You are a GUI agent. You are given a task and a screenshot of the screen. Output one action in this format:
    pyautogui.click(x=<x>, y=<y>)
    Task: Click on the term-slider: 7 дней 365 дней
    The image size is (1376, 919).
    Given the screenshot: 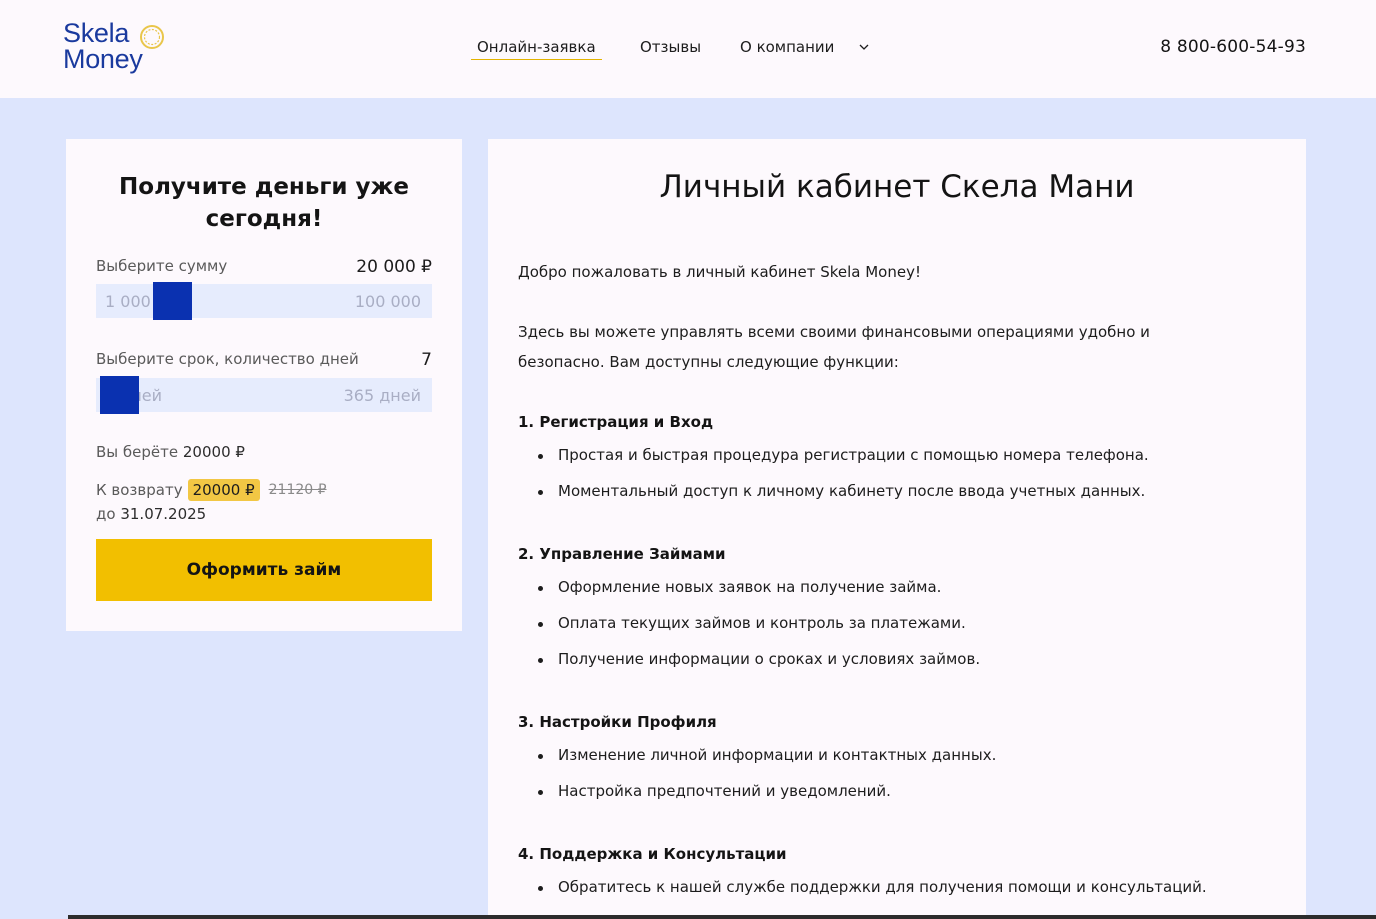 What is the action you would take?
    pyautogui.click(x=264, y=395)
    